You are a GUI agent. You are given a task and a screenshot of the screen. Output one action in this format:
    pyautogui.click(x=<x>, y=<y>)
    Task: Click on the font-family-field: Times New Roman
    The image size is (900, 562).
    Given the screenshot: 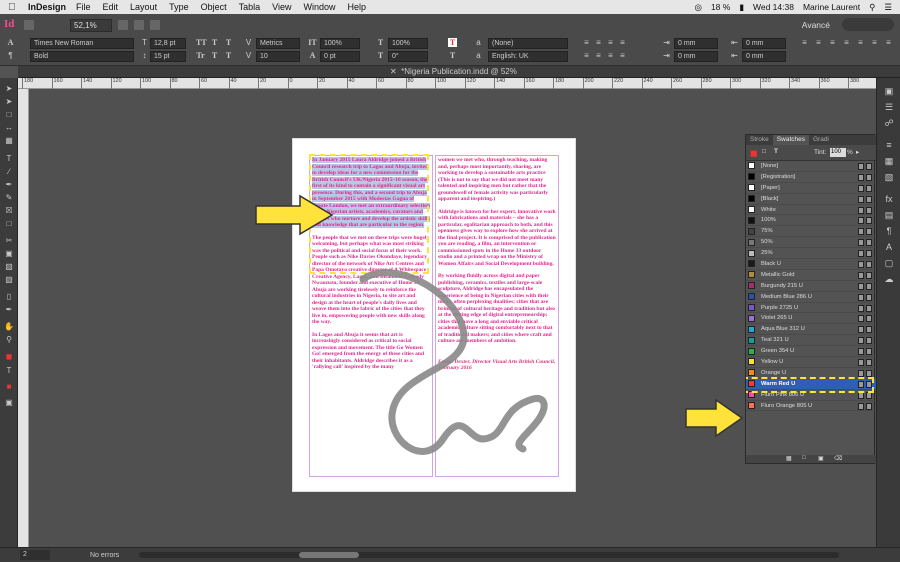 What is the action you would take?
    pyautogui.click(x=82, y=43)
    